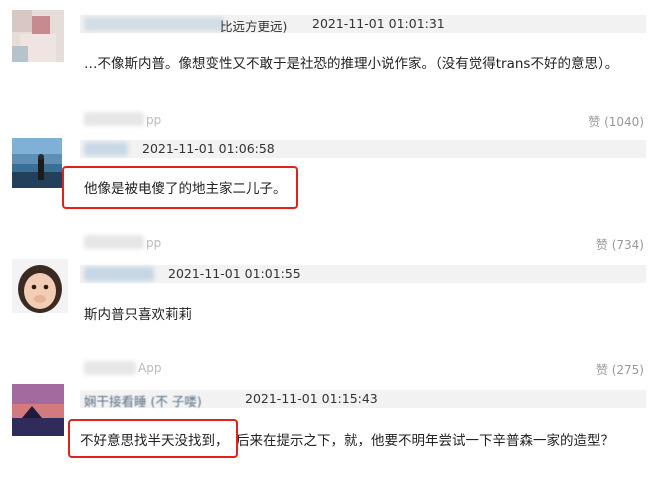 Image resolution: width=658 pixels, height=486 pixels. Describe the element at coordinates (150, 368) in the screenshot. I see `comment-source: App` at that location.